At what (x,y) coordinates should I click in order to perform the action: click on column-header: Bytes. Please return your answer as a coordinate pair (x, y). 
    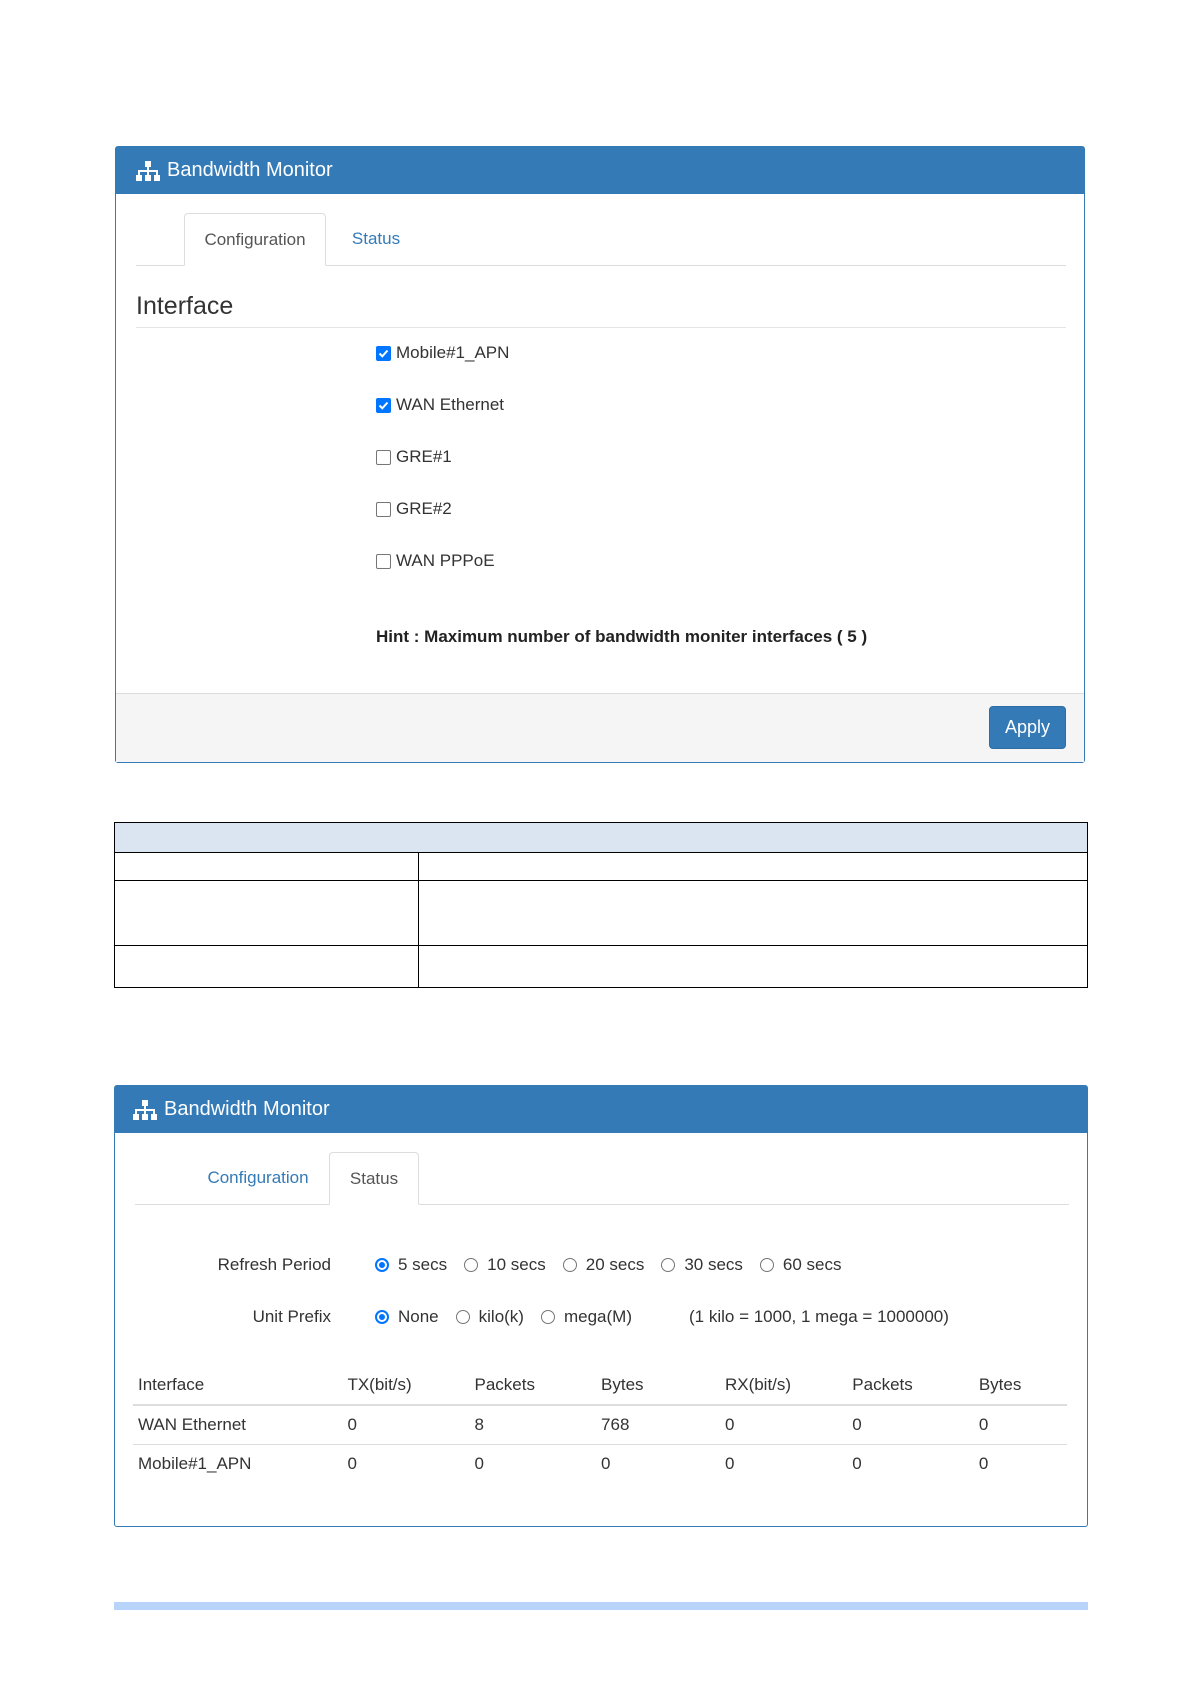
    Looking at the image, I should click on (1020, 1386).